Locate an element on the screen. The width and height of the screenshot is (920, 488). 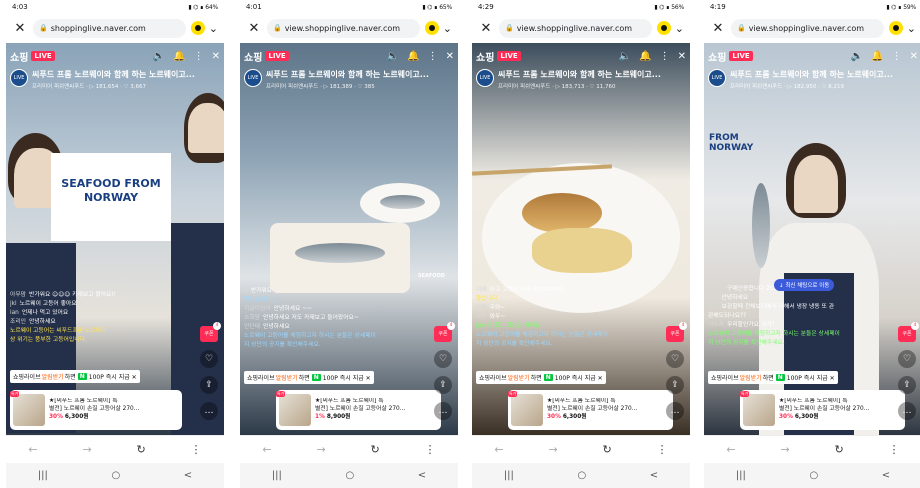
new-chat-button: ↓ 최신 채팅으로 이동 is located at coordinates (804, 285).